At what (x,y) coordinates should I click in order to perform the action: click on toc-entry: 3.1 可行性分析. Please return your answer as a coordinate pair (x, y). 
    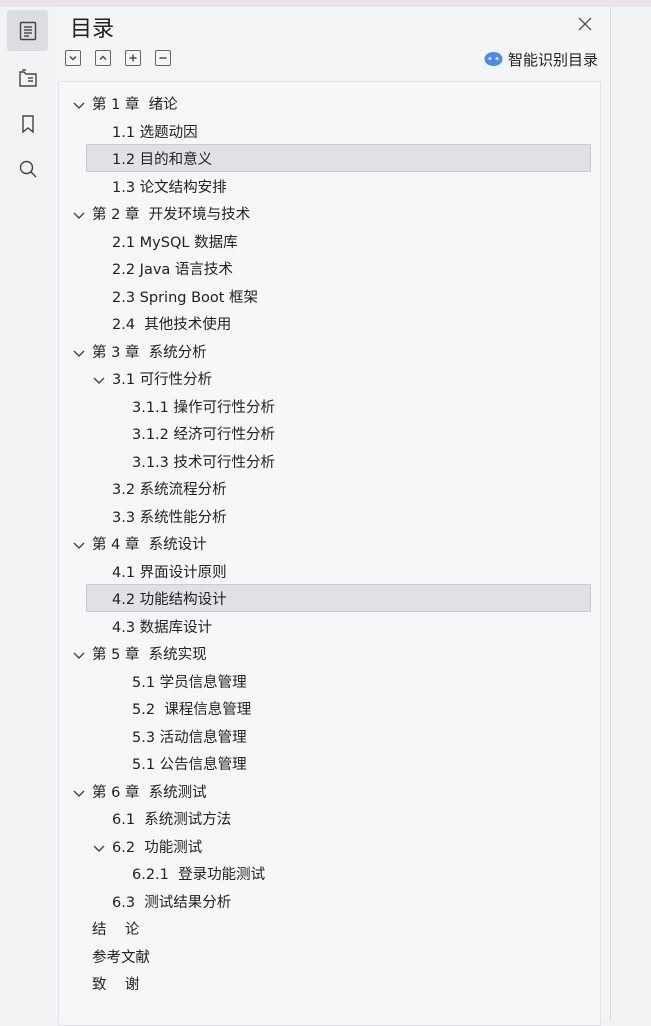
    Looking at the image, I should click on (329, 378).